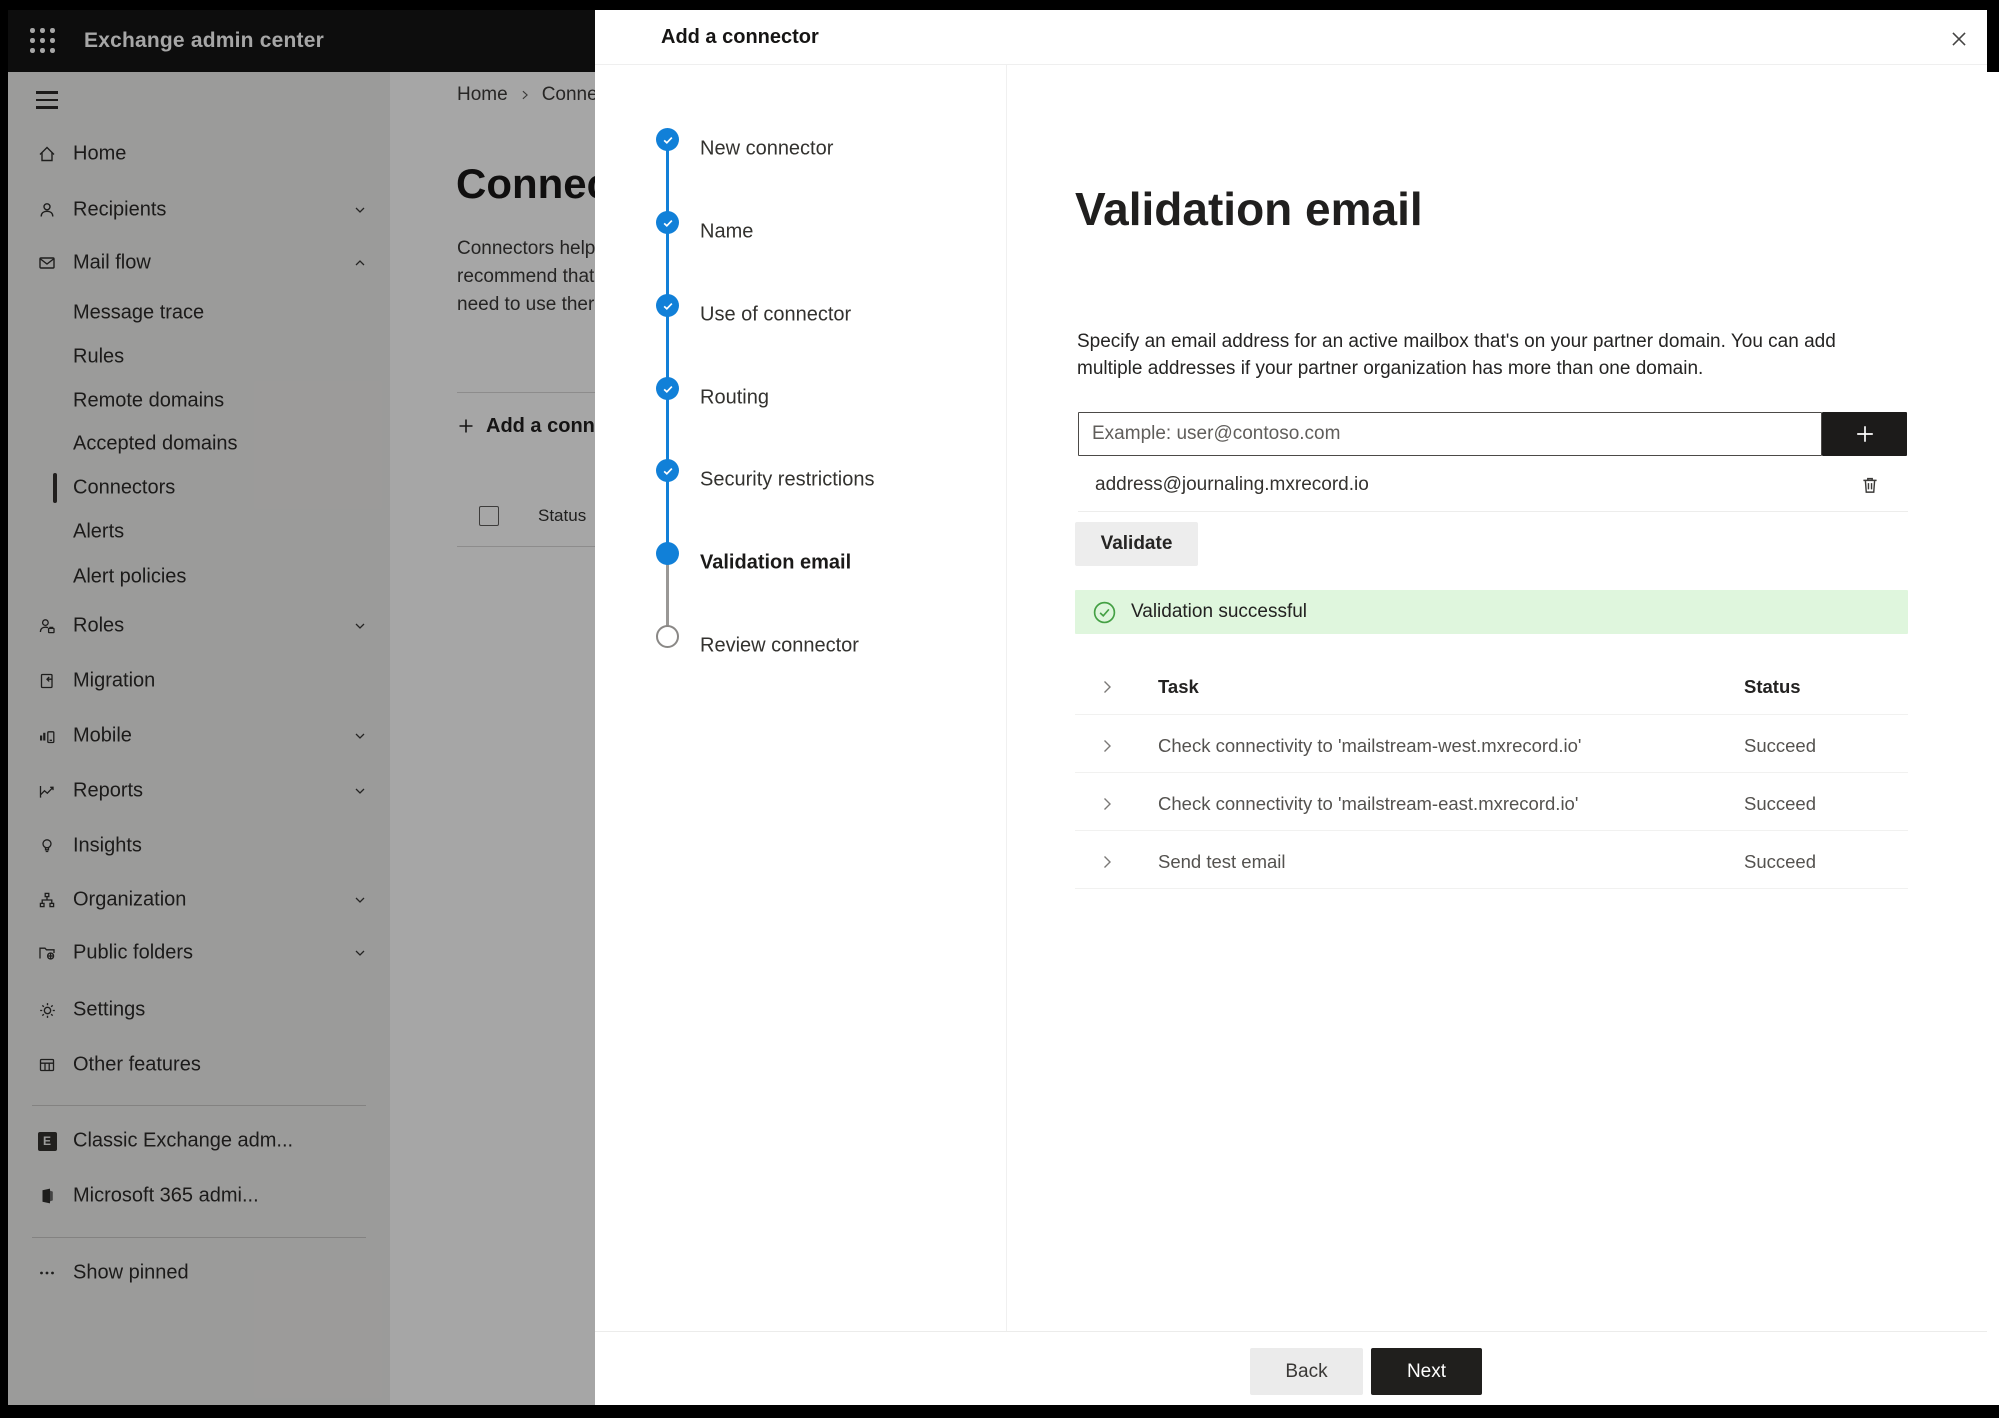  What do you see at coordinates (199, 846) in the screenshot?
I see `sidebar-item-insights: Insights` at bounding box center [199, 846].